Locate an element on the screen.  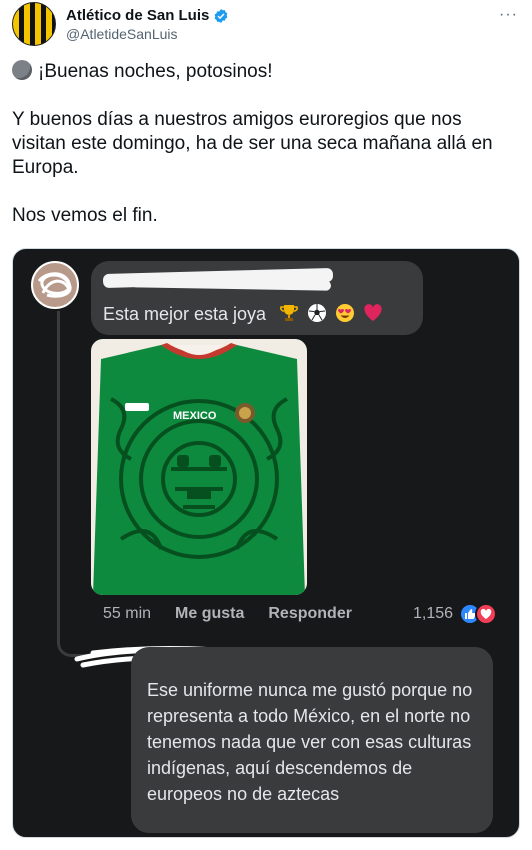
like-link: Me gusta is located at coordinates (209, 614).